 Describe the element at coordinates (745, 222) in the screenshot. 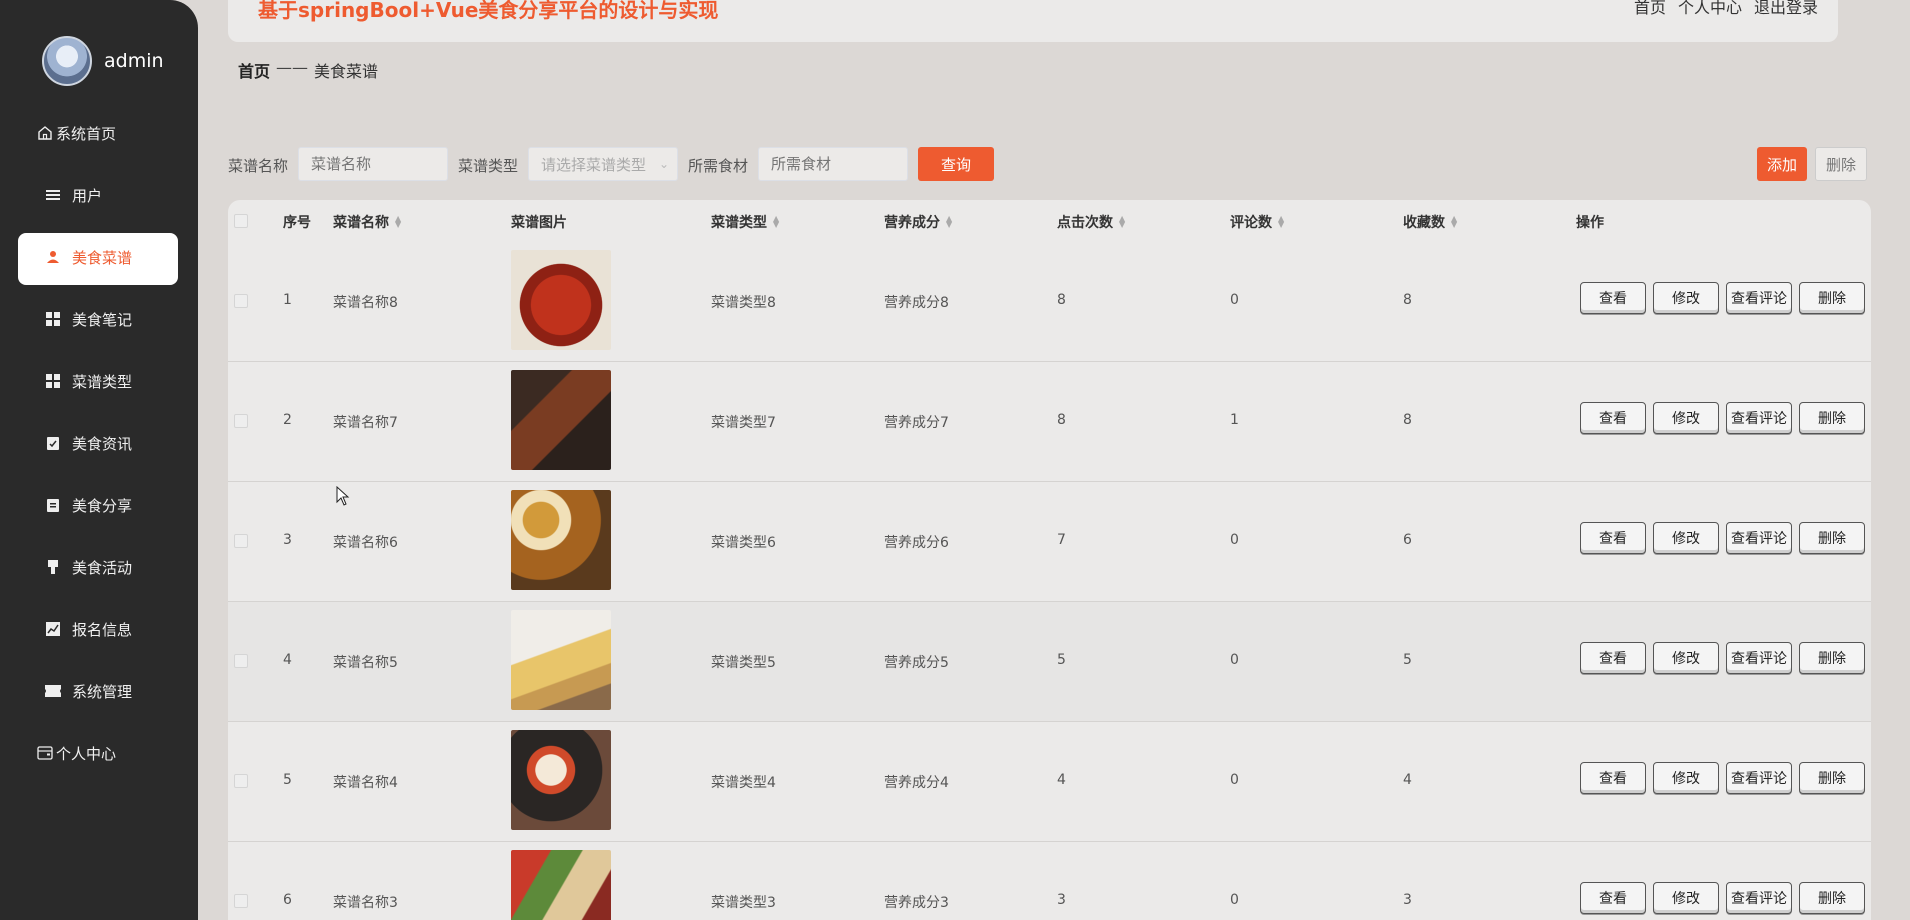

I see `header-type: 菜谱类型 ▲ ▼` at that location.